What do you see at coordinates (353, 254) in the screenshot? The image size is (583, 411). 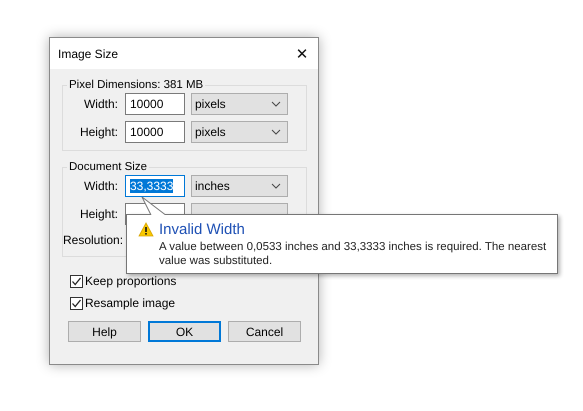 I see `tooltip-message: A value between 0,0533 inches and 33,3333 inches is required. The nearest value was substituted.` at bounding box center [353, 254].